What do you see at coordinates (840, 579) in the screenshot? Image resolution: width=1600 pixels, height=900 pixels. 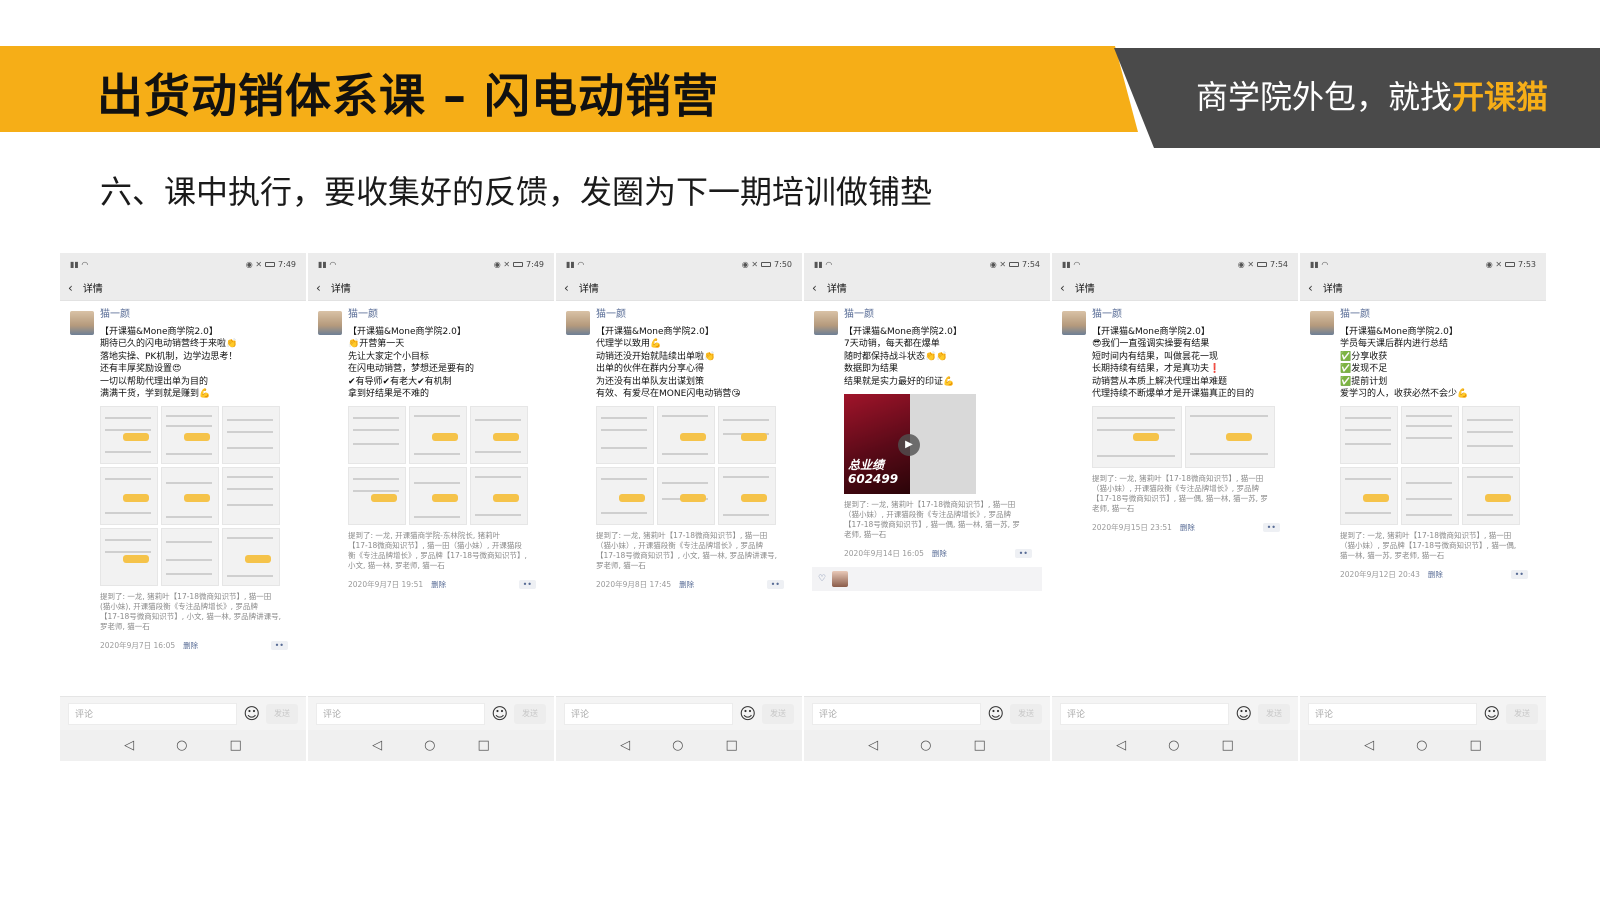 I see `liker-avatar` at bounding box center [840, 579].